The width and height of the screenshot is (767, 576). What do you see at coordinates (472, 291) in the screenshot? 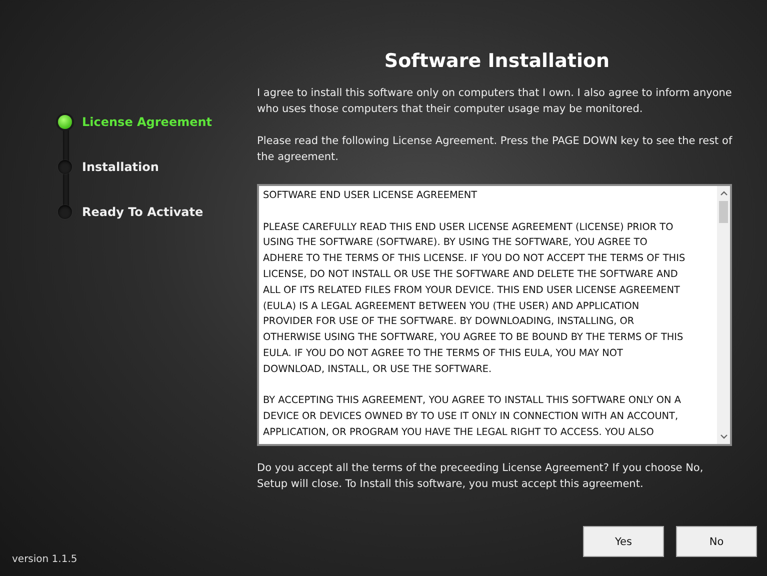
I see `license-text-line: ALL OF ITS RELATED FILES FROM YOUR DEVICE. THIS END USER LICENSE AGREEMENT` at bounding box center [472, 291].